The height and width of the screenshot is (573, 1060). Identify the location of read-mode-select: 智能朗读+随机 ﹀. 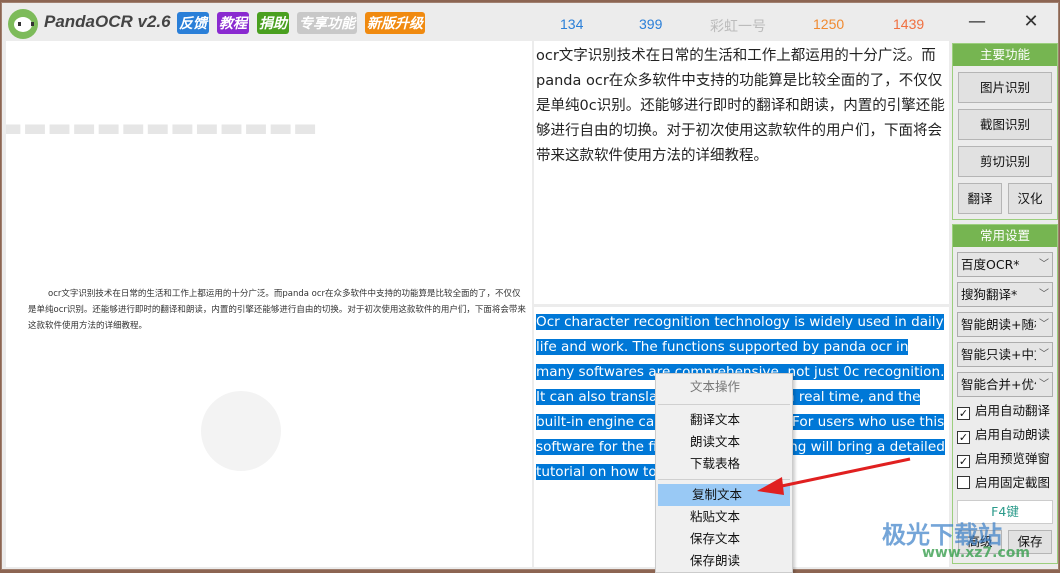
(1005, 324).